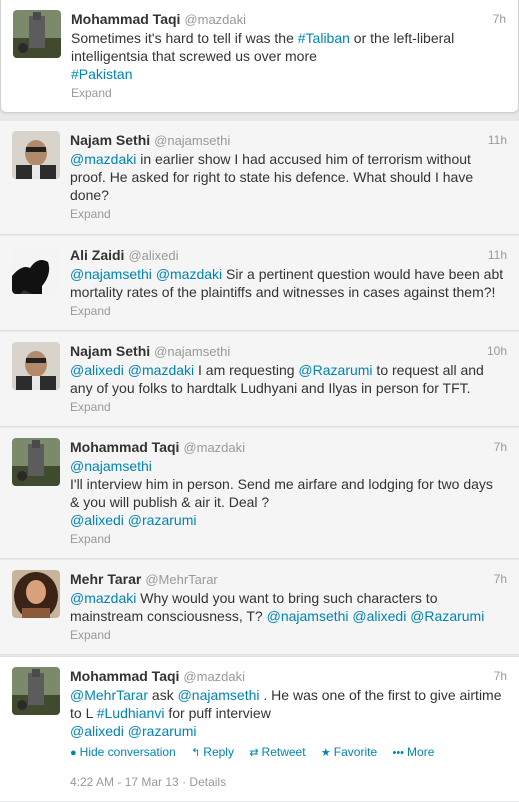 Image resolution: width=519 pixels, height=802 pixels. I want to click on user-handle: @alixedi, so click(153, 255).